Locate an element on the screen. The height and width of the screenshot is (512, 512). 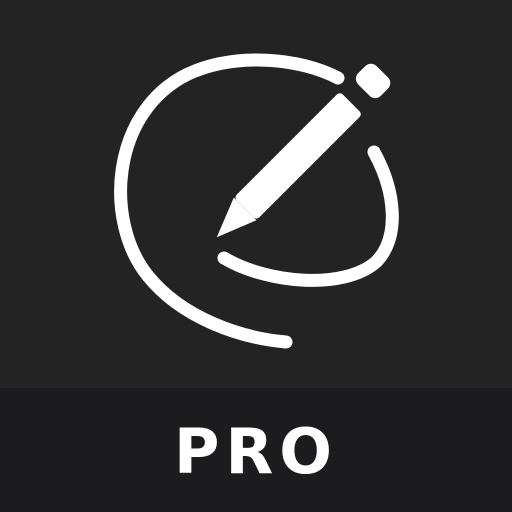
pro-label: PRO is located at coordinates (256, 451).